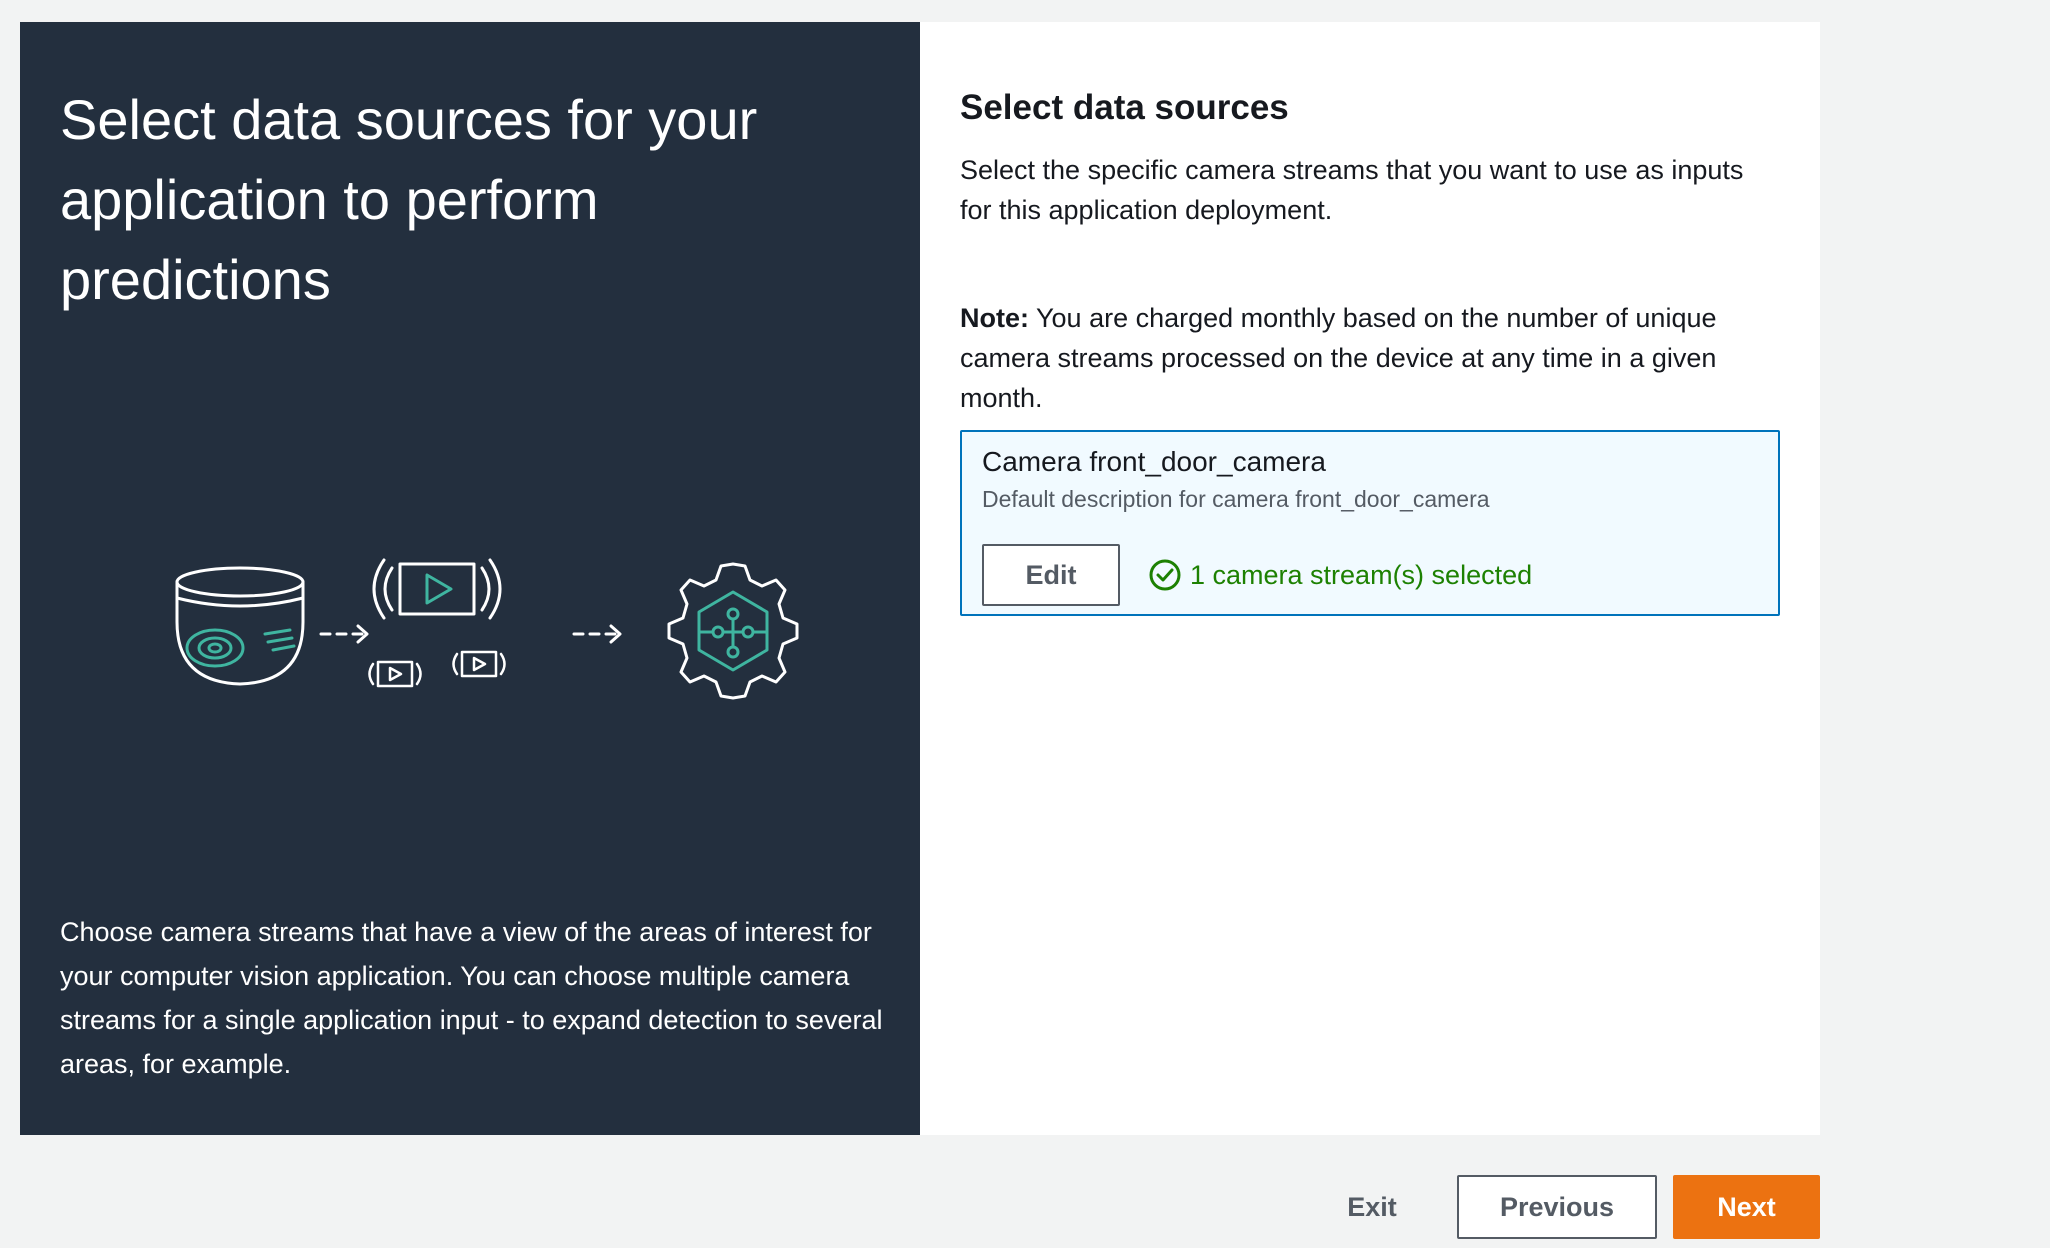 This screenshot has width=2050, height=1248. What do you see at coordinates (1124, 107) in the screenshot?
I see `section-title: Select data sources` at bounding box center [1124, 107].